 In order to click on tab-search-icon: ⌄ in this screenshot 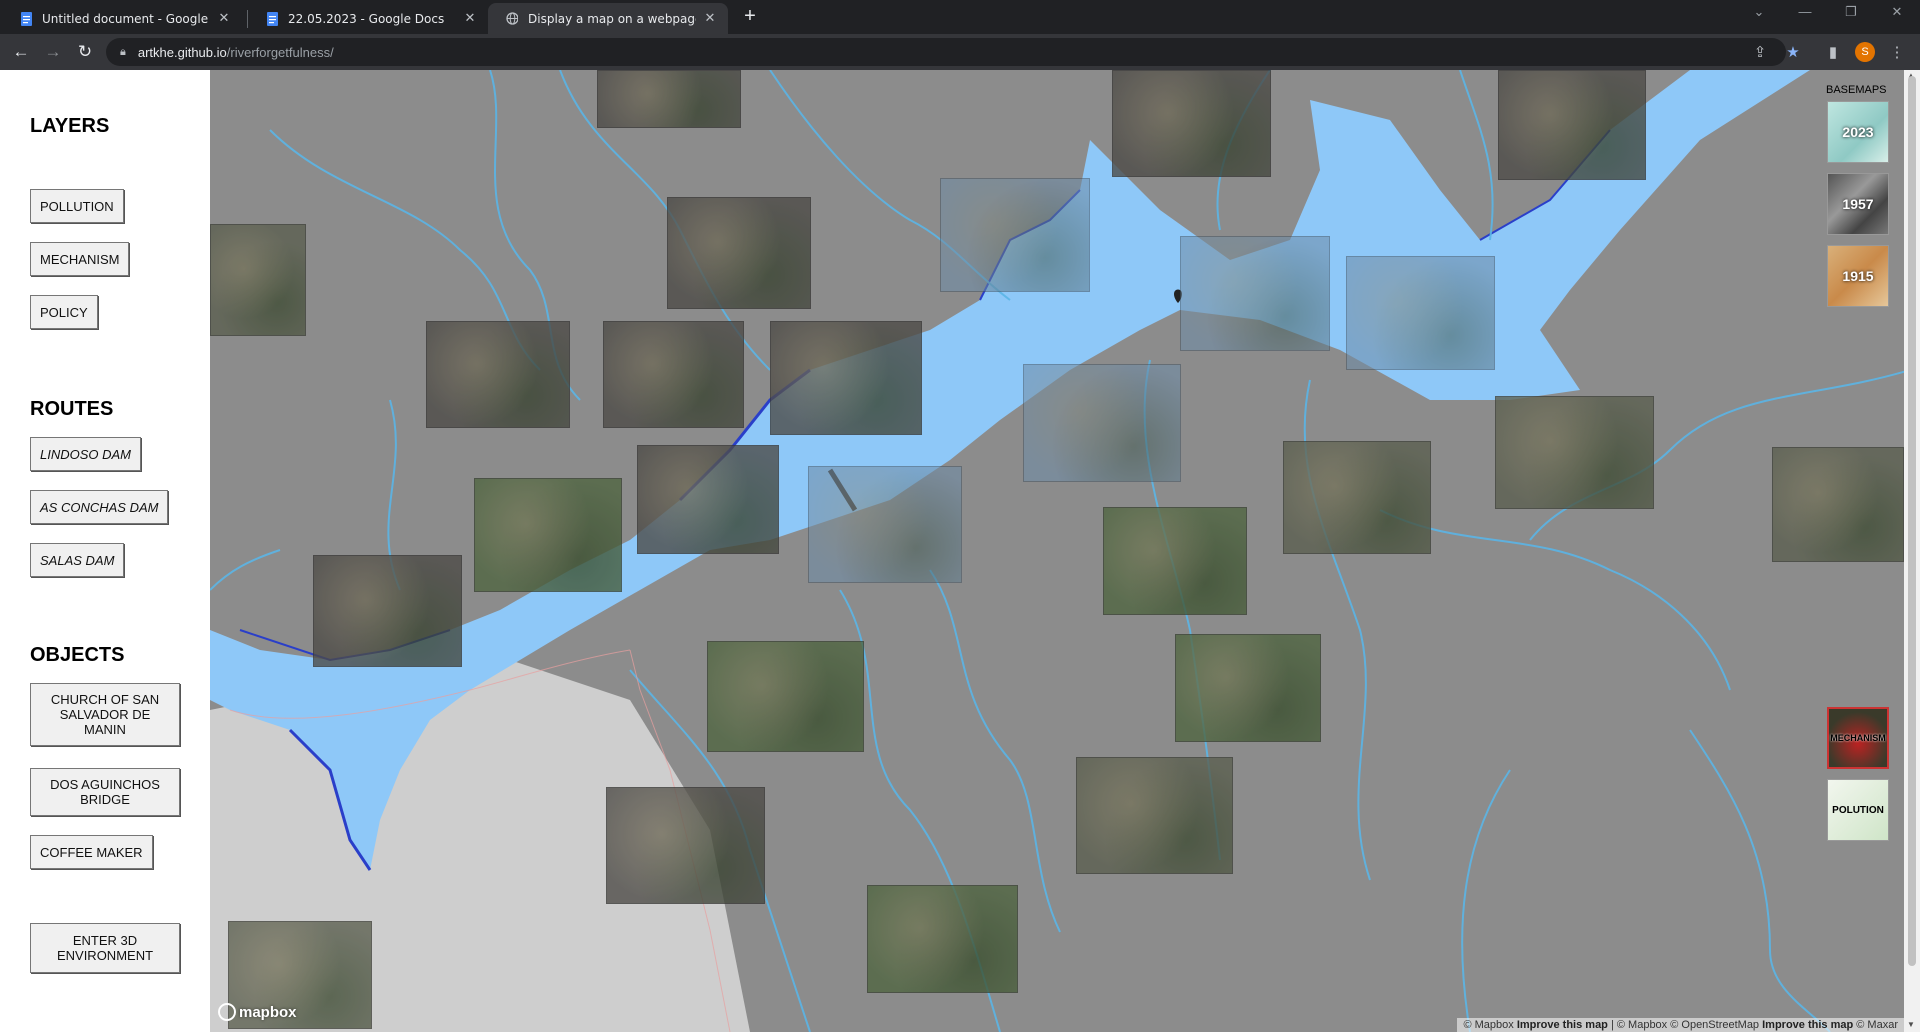, I will do `click(1759, 12)`.